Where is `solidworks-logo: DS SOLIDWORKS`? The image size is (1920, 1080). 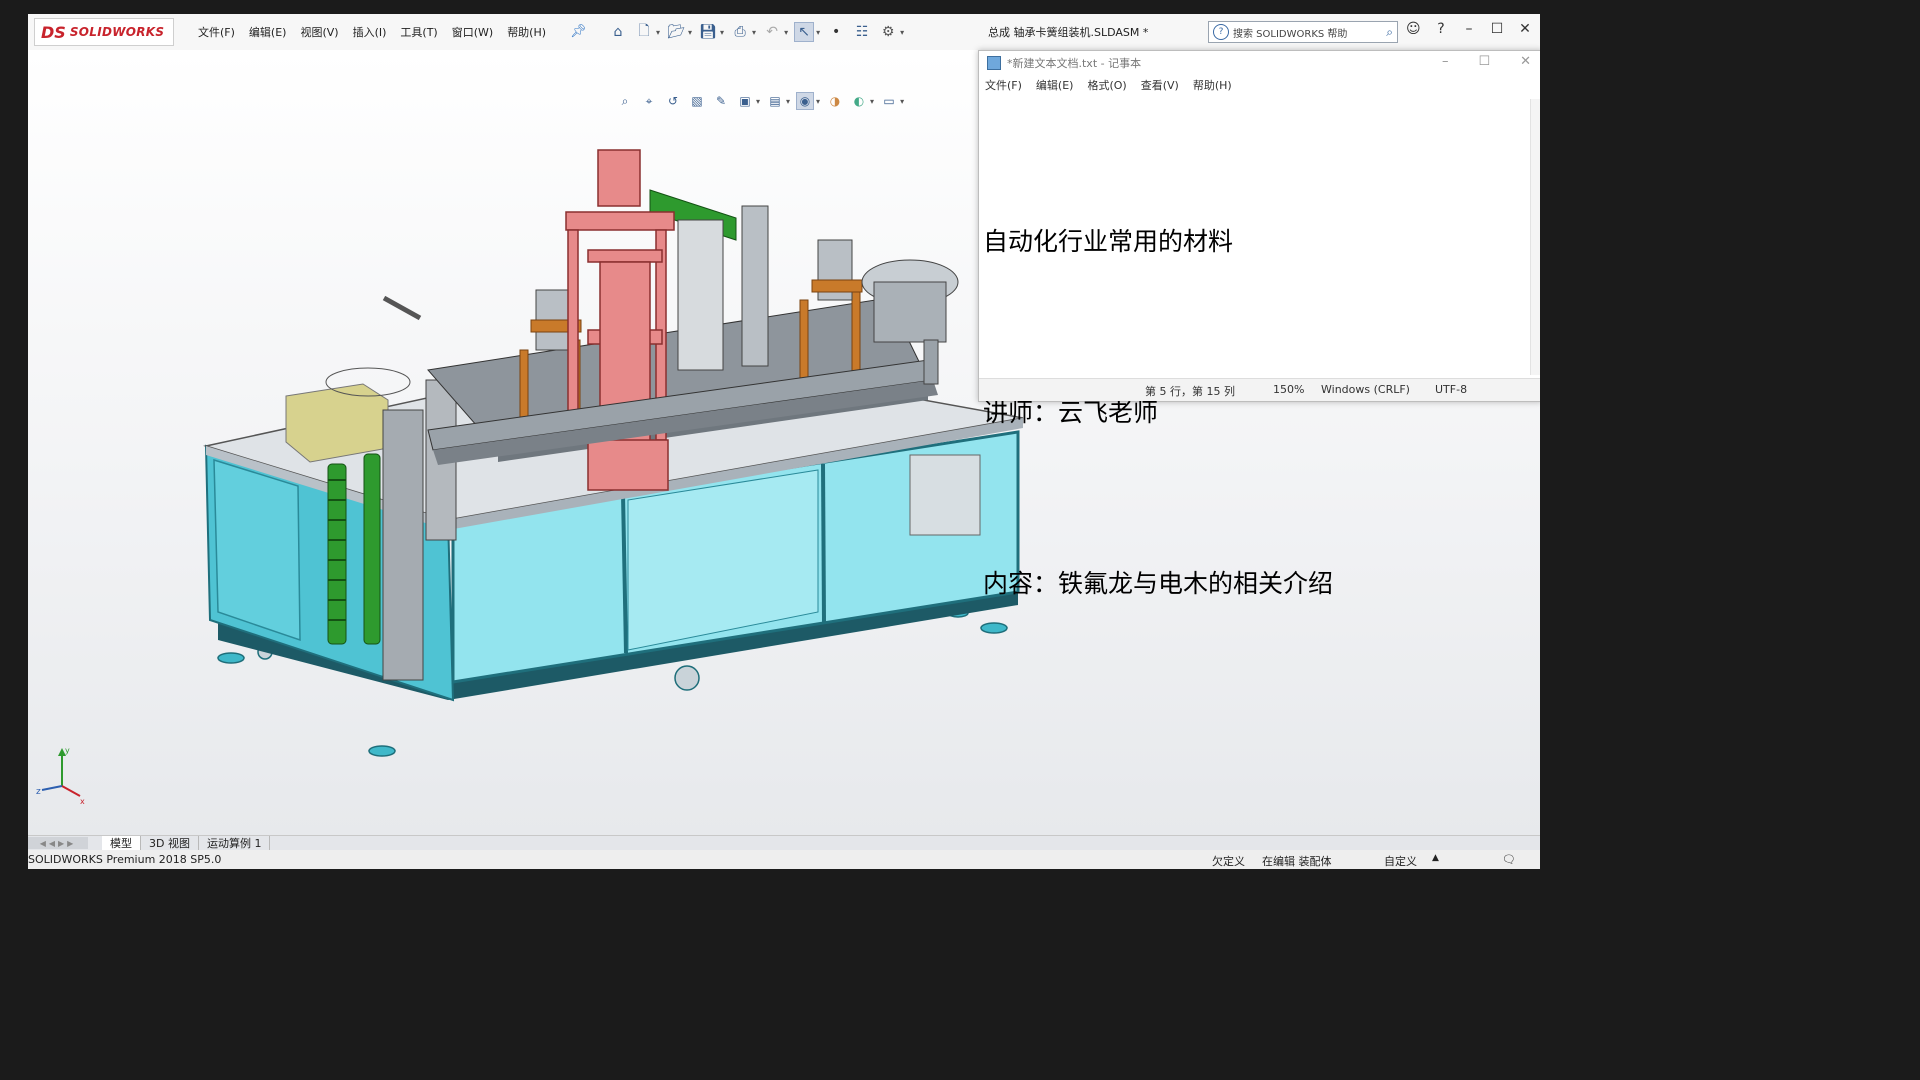 solidworks-logo: DS SOLIDWORKS is located at coordinates (104, 32).